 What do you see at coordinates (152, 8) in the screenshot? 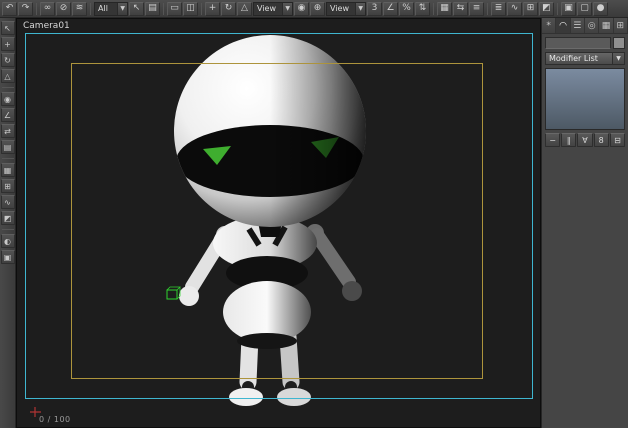
I see `select-by-name-icon: ▤` at bounding box center [152, 8].